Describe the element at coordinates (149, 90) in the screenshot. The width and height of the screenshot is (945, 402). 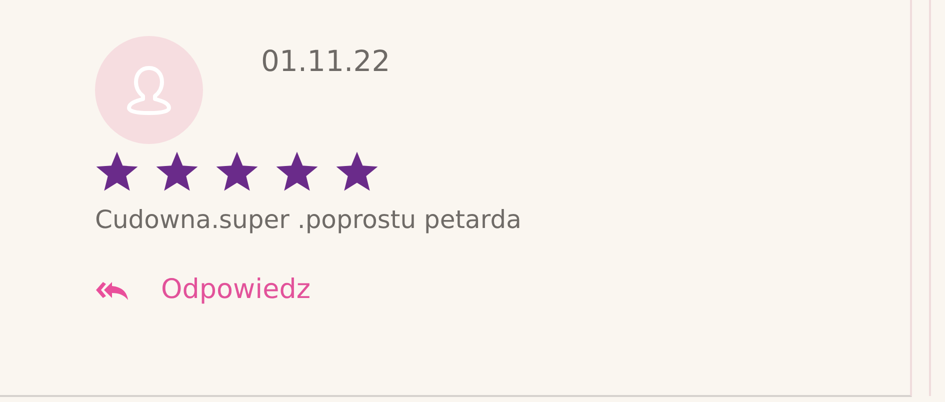
I see `avatar-icon` at that location.